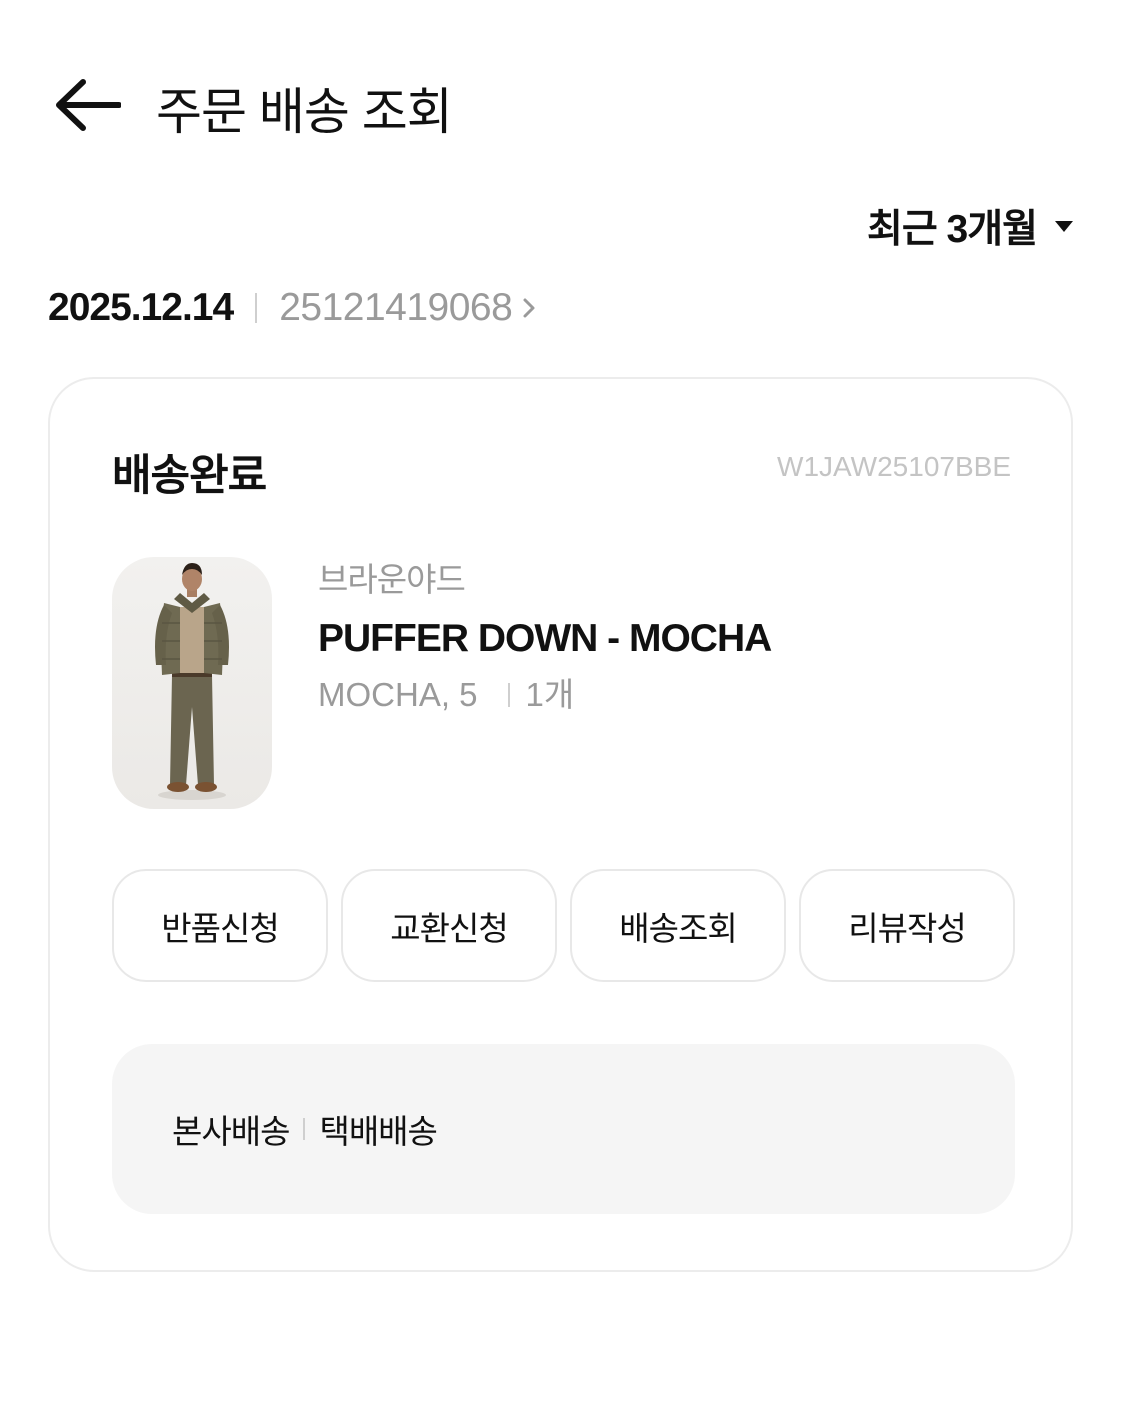 The width and height of the screenshot is (1125, 1406). What do you see at coordinates (304, 112) in the screenshot?
I see `page-title: 주문 배송 조회` at bounding box center [304, 112].